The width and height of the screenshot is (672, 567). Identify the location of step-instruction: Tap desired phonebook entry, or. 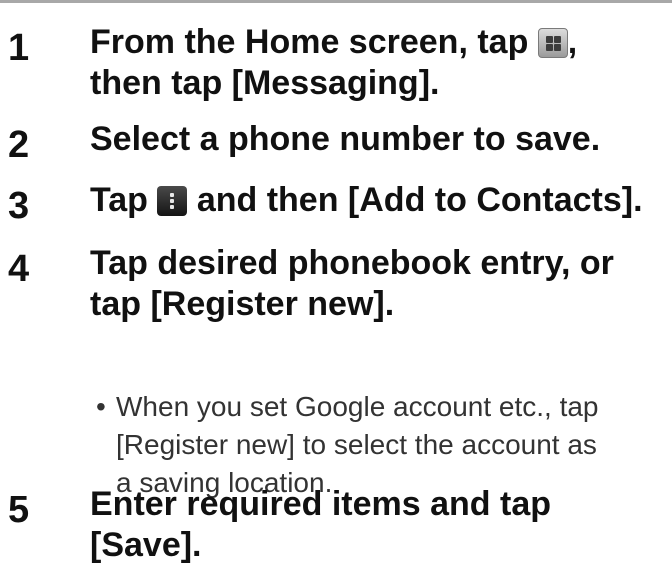
(352, 263).